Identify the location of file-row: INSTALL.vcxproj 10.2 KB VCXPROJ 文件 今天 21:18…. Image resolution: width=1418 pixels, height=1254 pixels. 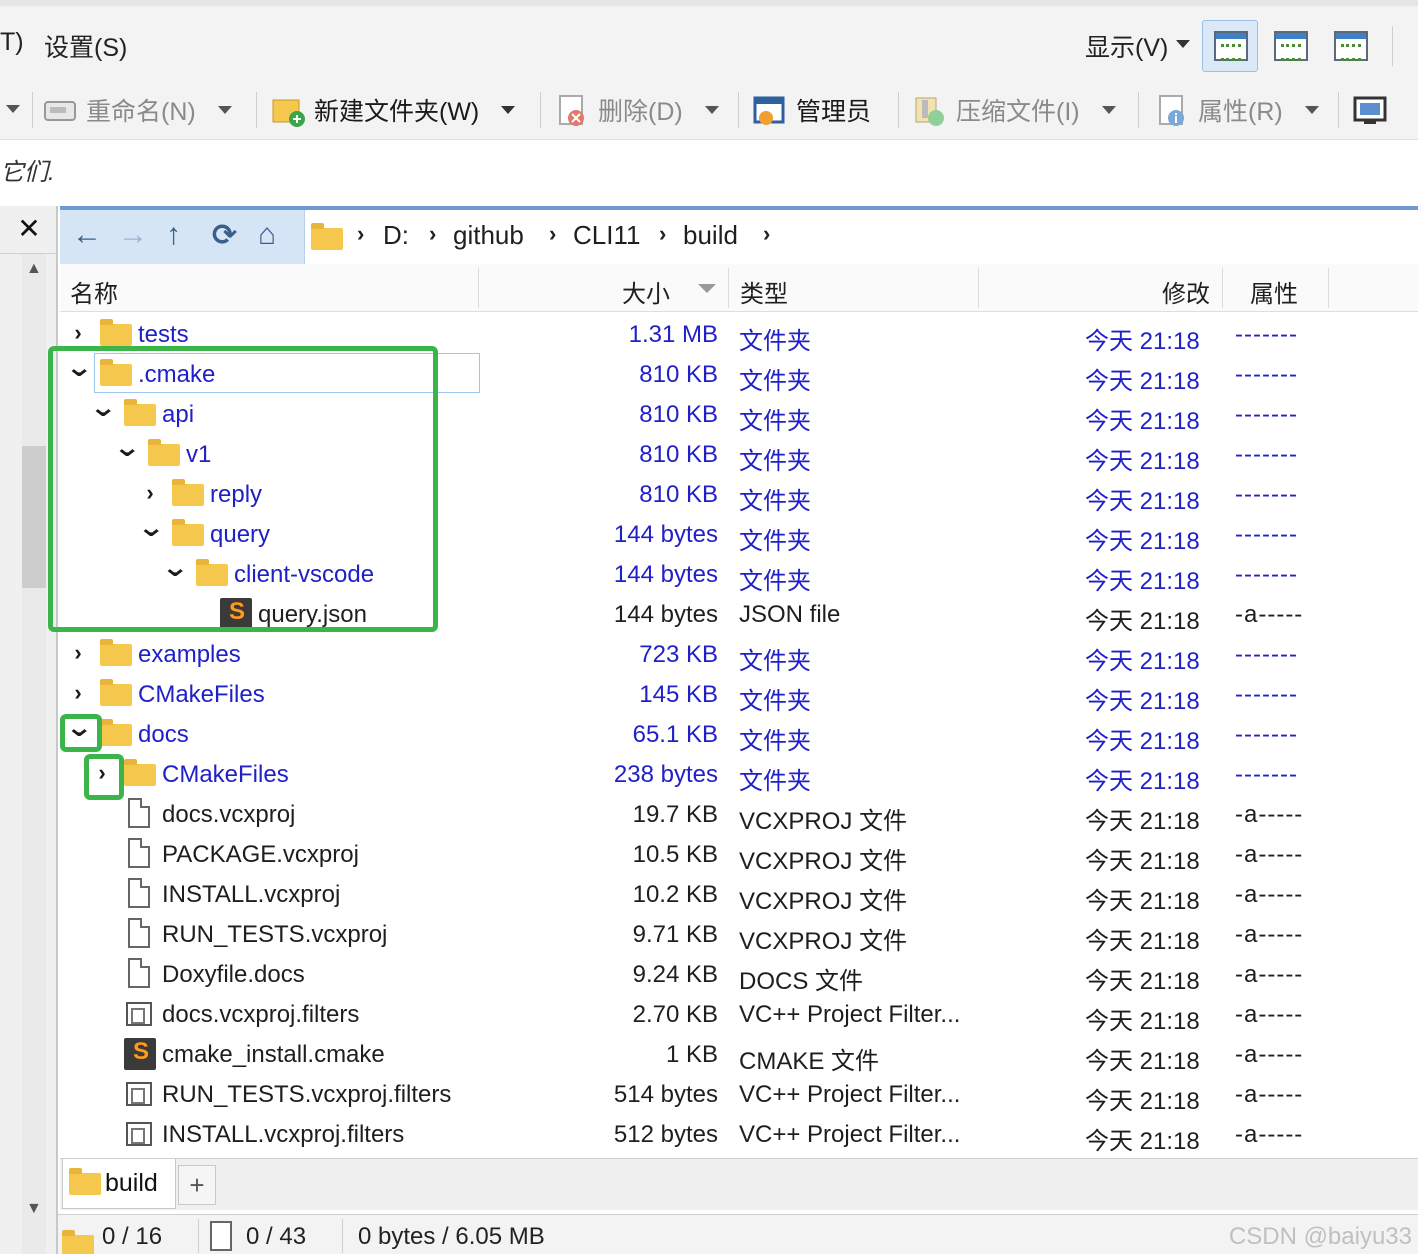
(739, 894).